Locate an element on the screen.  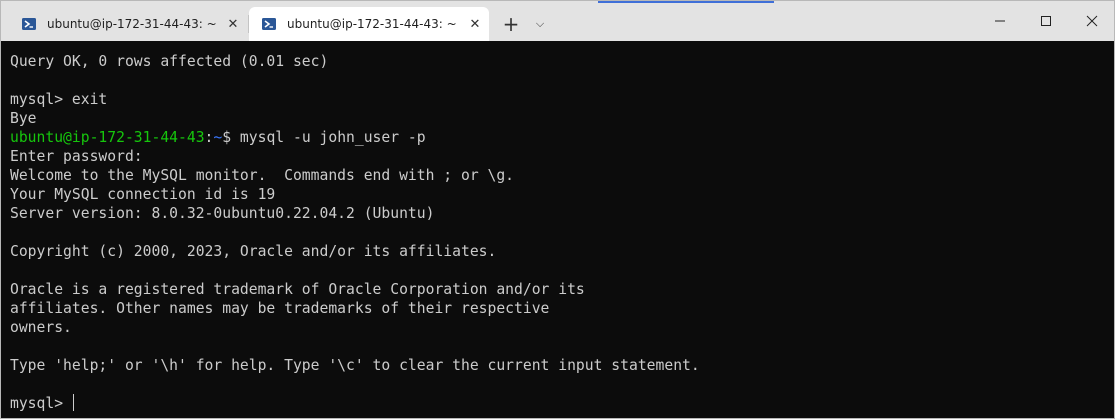
chevron-down-icon: ⌵ is located at coordinates (540, 24).